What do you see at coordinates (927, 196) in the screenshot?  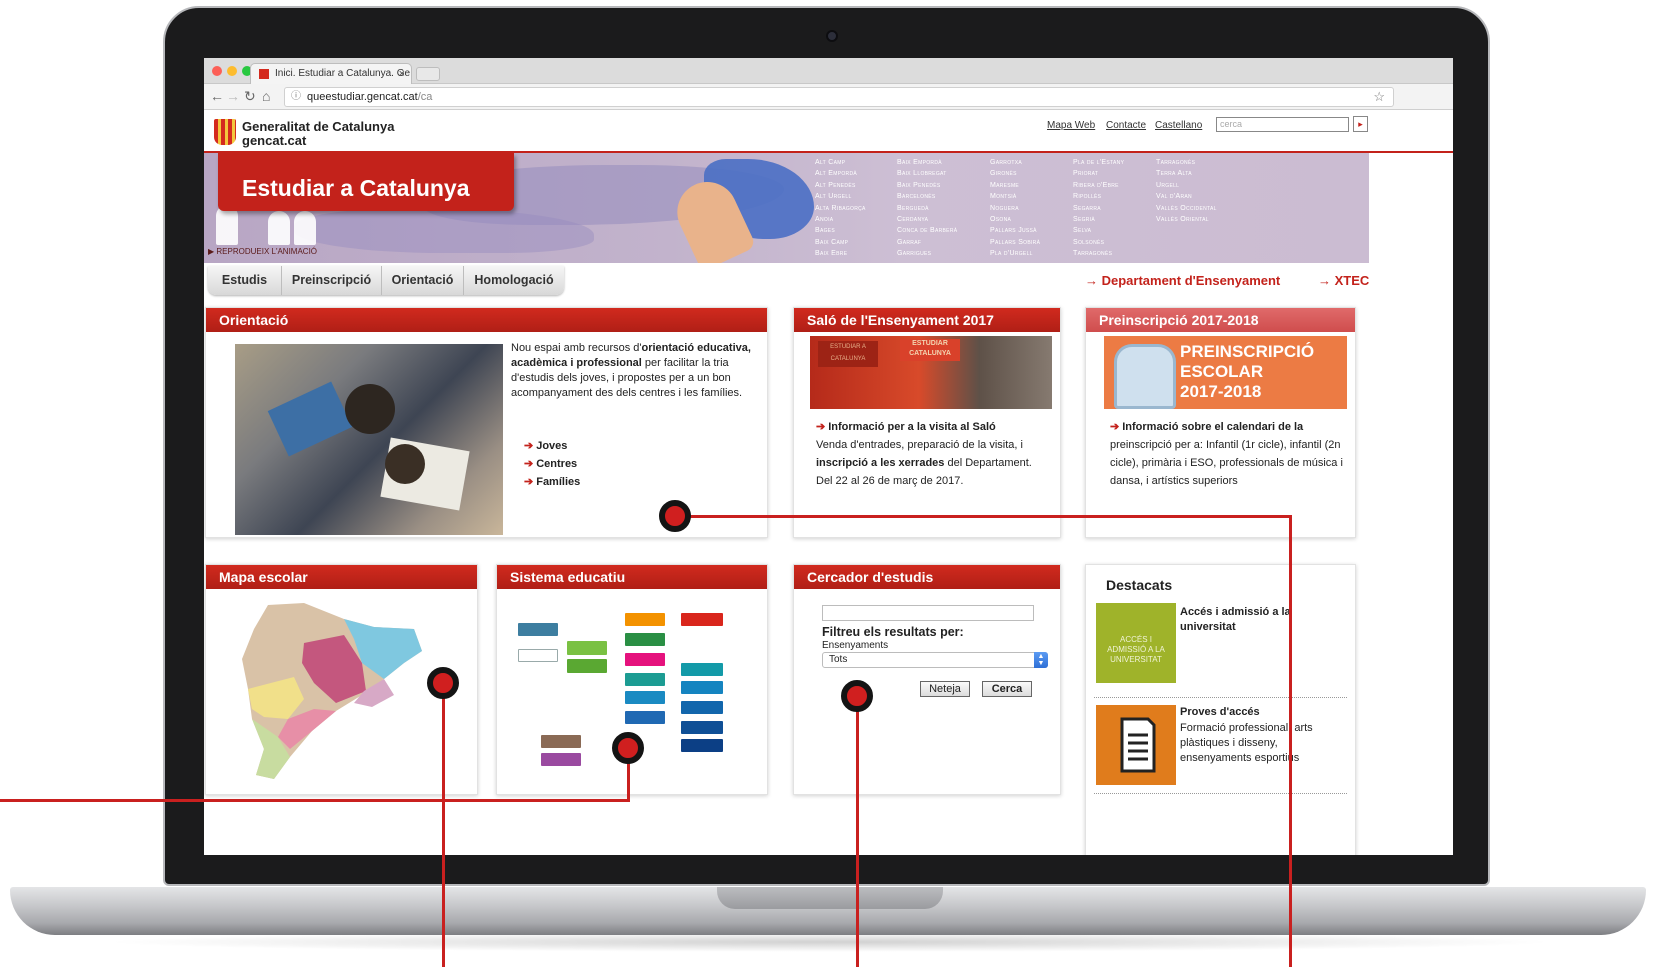 I see `region-link: Barcelonès` at bounding box center [927, 196].